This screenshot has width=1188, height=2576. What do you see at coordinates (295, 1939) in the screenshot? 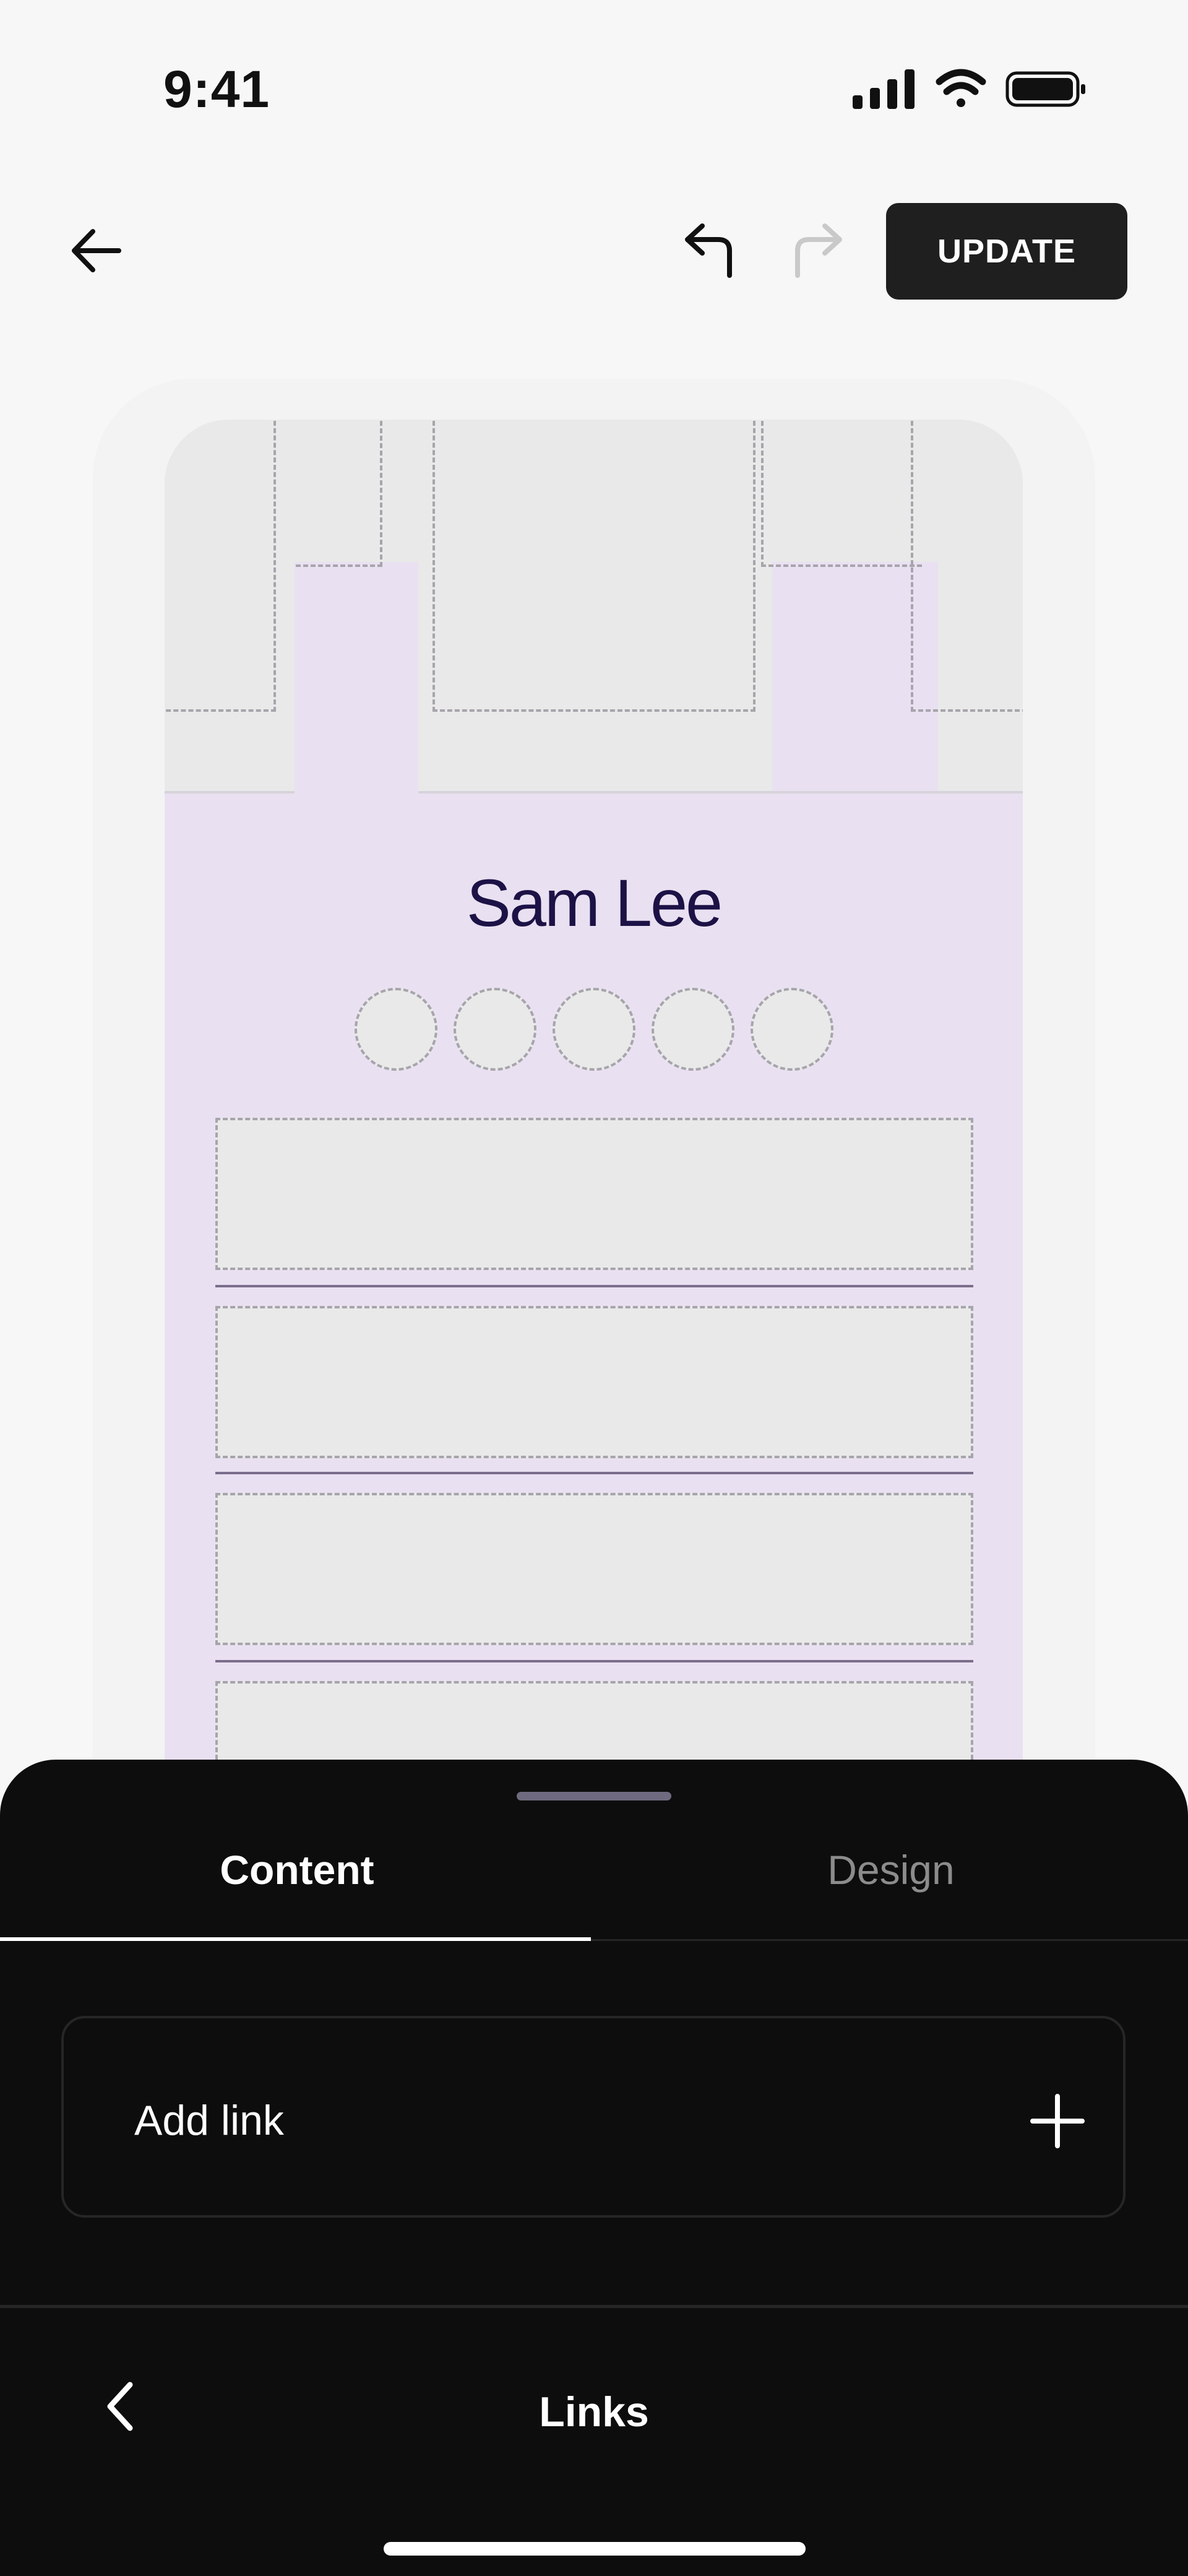
I see `active-tab-indicator` at bounding box center [295, 1939].